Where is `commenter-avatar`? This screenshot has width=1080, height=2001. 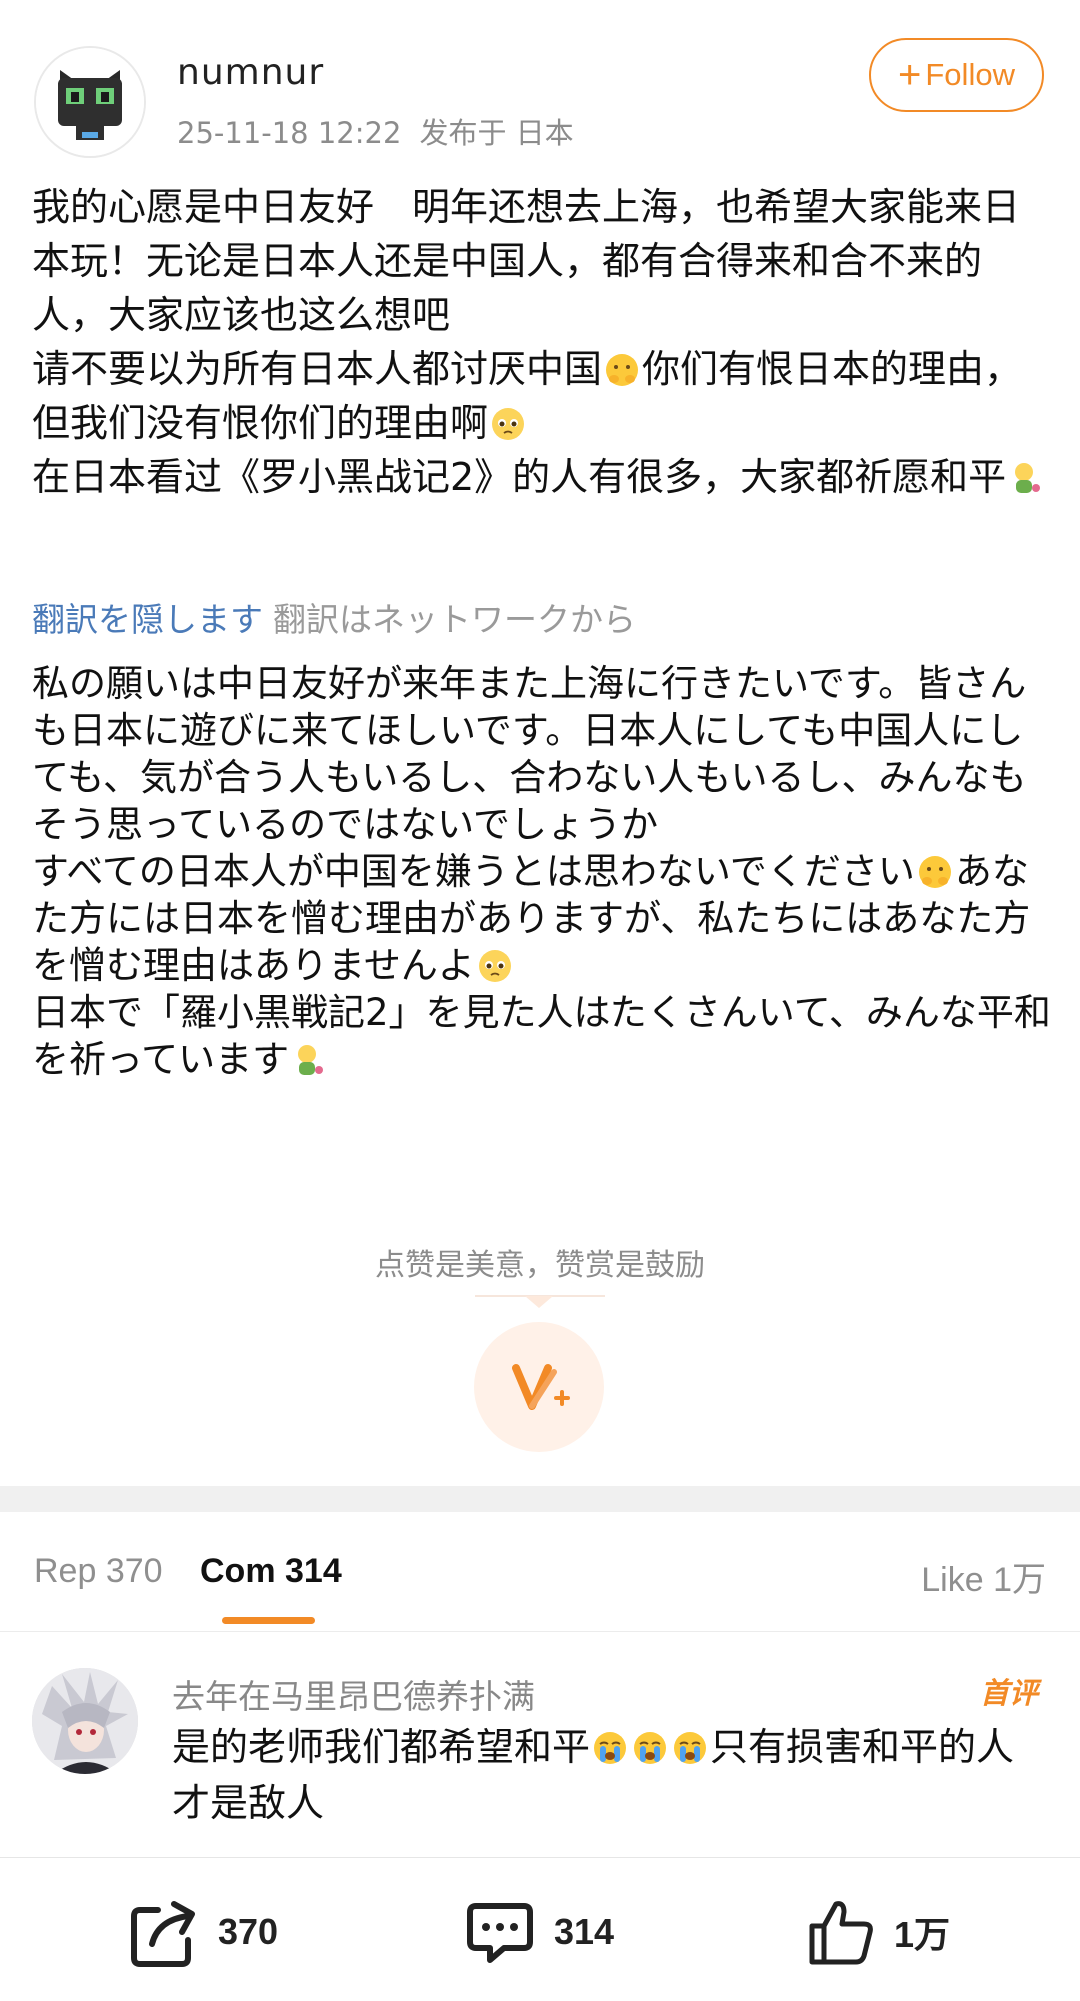
commenter-avatar is located at coordinates (85, 1721).